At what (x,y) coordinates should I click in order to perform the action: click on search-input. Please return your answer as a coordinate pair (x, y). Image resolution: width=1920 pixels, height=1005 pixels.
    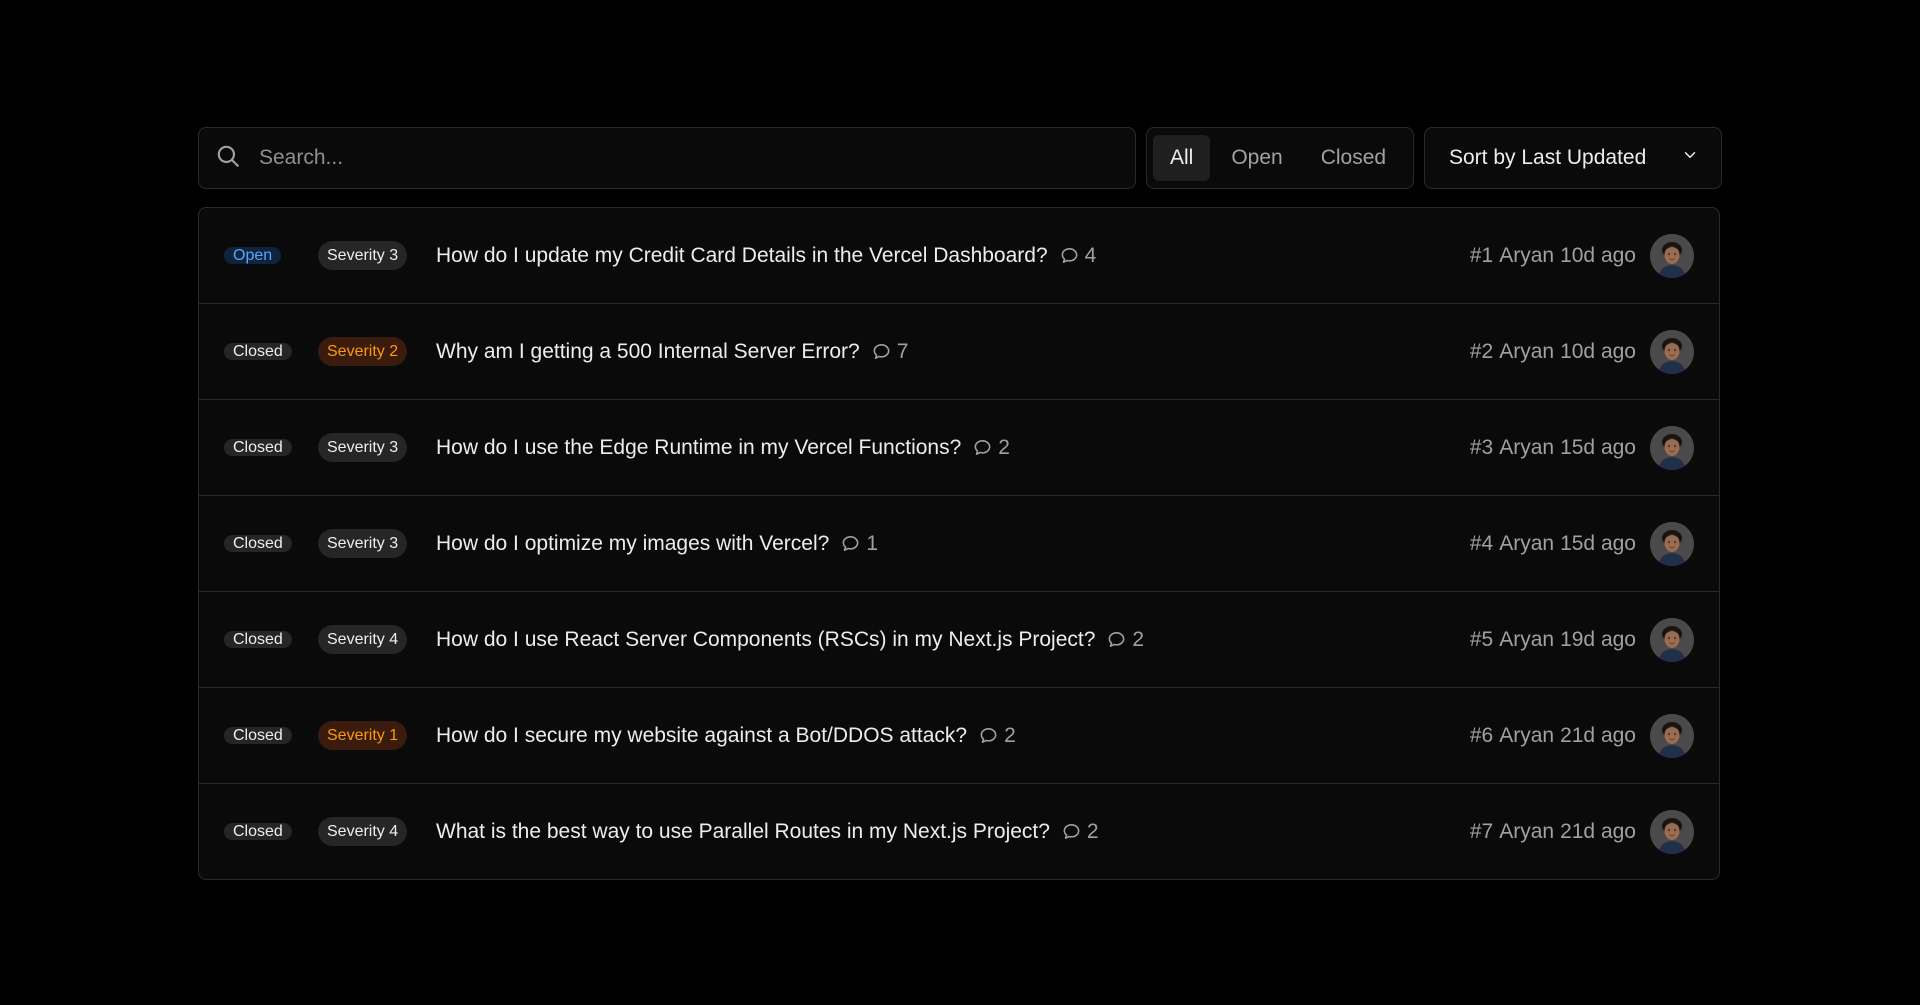
    Looking at the image, I should click on (689, 158).